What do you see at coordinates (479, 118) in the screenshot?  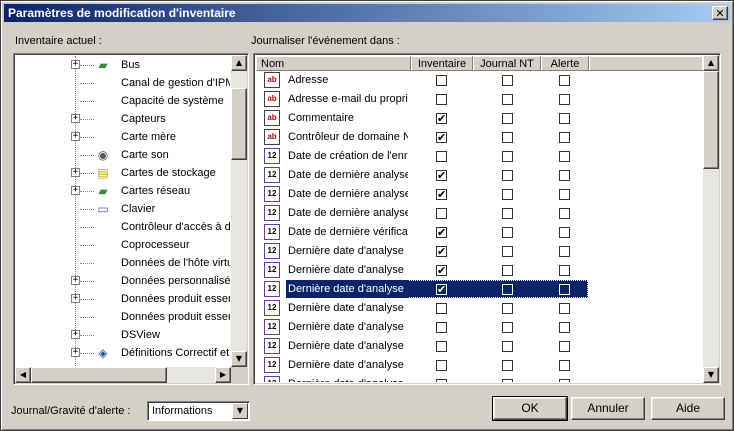 I see `table-row: ab Commentaire ✔` at bounding box center [479, 118].